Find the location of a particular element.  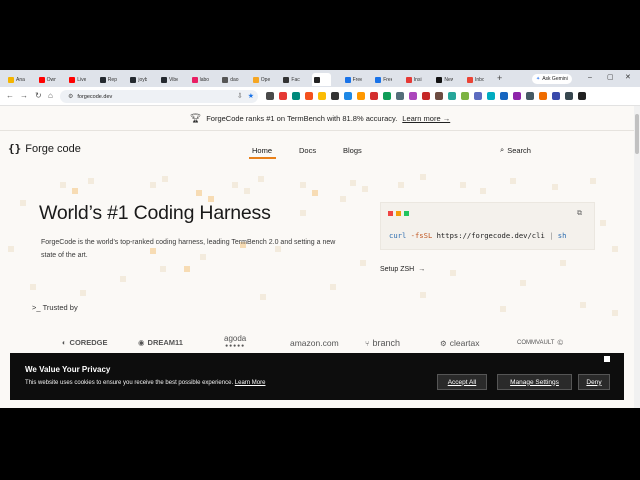

copy-icon: ⧉ is located at coordinates (579, 214).